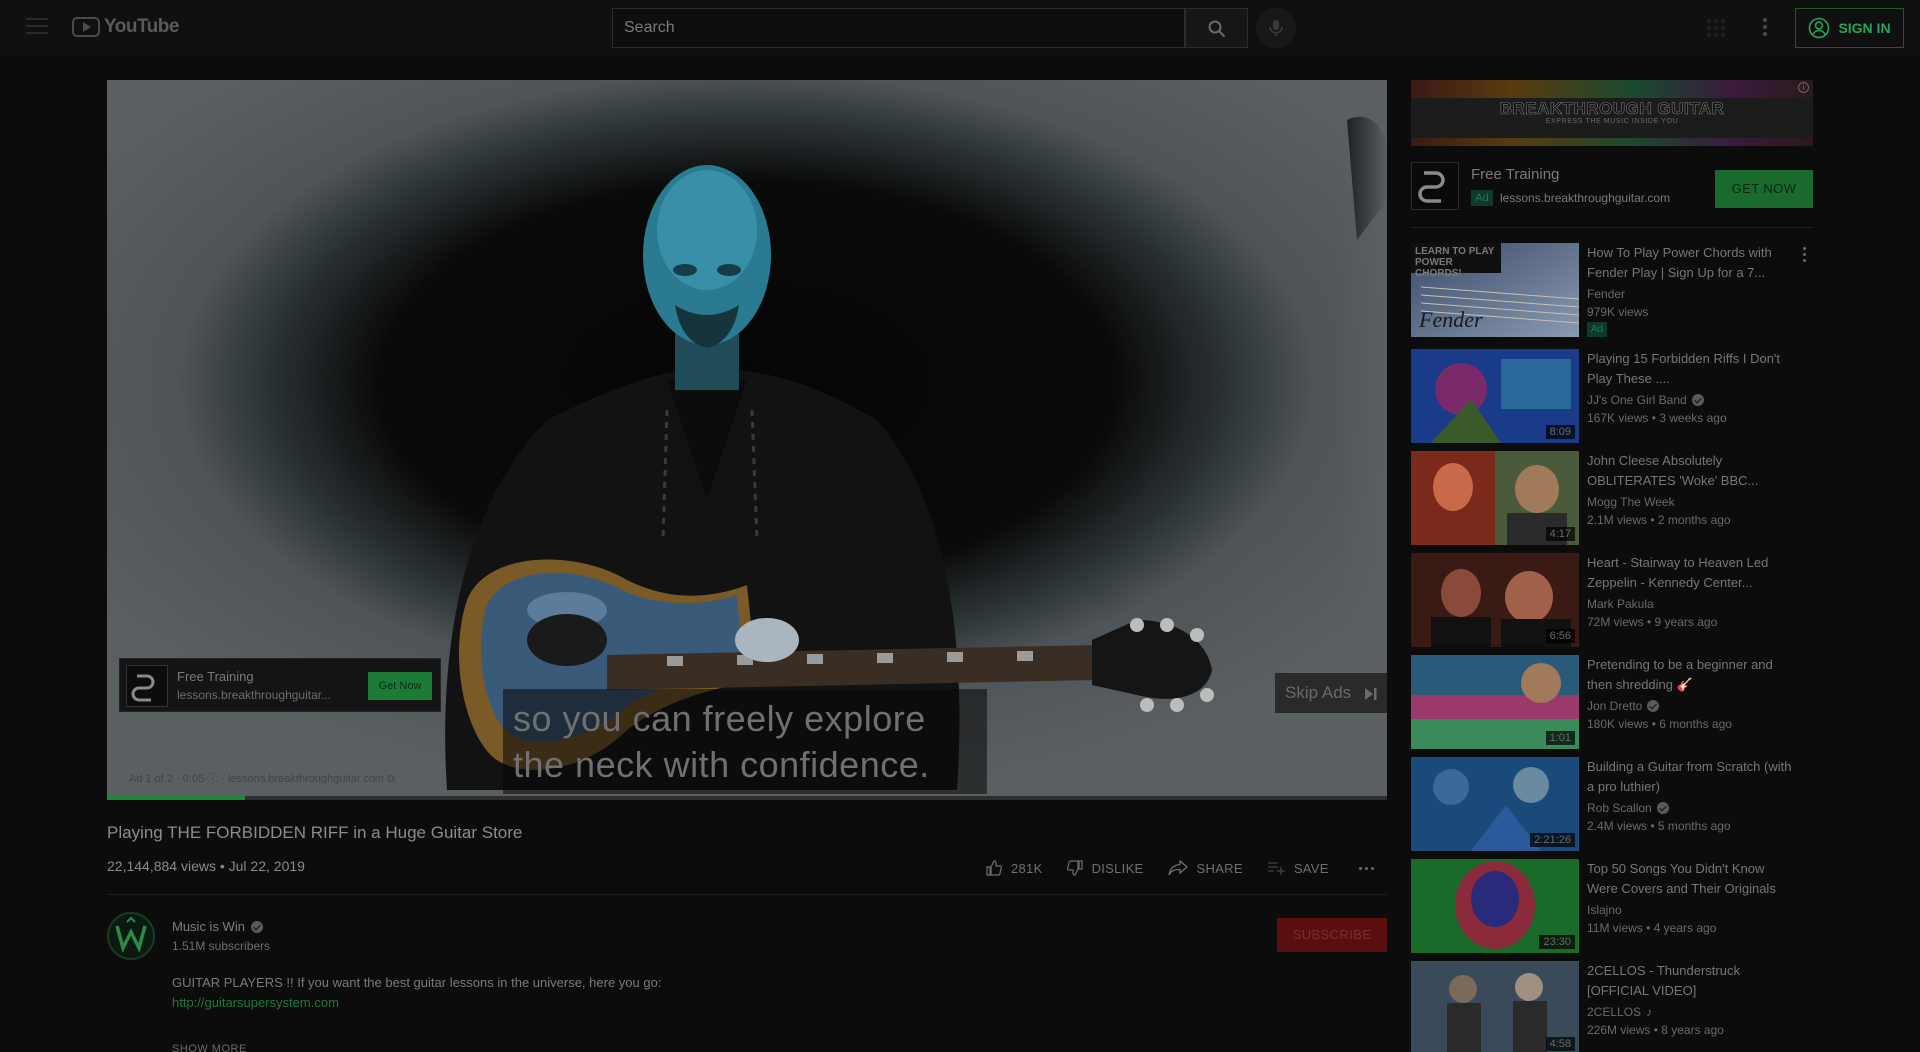 This screenshot has width=1920, height=1052. I want to click on search-input, so click(898, 28).